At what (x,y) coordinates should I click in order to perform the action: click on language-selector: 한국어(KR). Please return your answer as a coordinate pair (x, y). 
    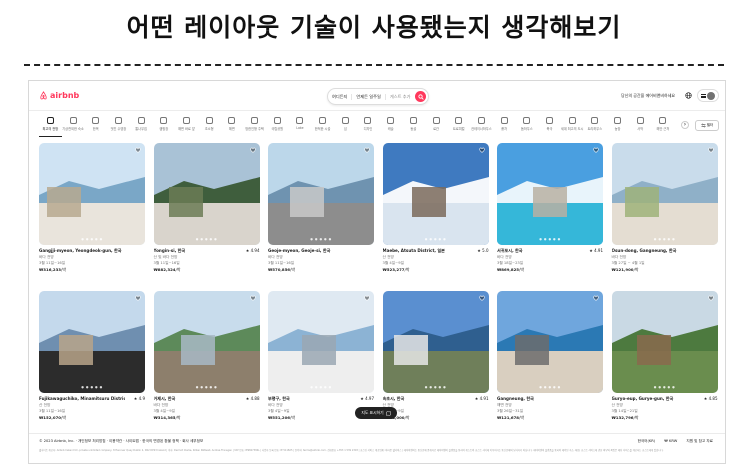
    Looking at the image, I should click on (647, 441).